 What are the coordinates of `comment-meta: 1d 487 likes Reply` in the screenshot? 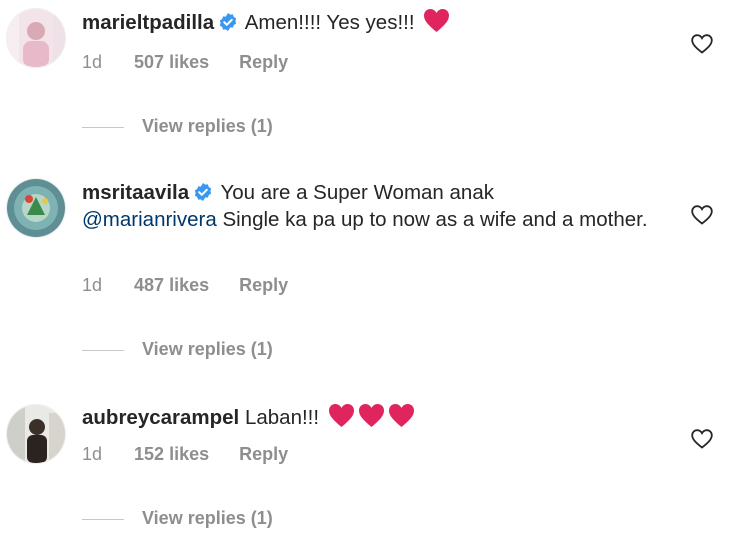 It's located at (200, 285).